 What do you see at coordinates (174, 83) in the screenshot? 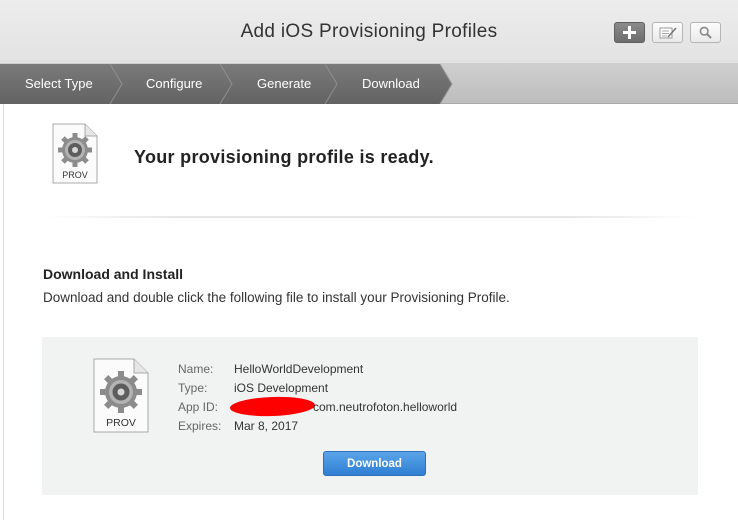
I see `step-configure: Configure` at bounding box center [174, 83].